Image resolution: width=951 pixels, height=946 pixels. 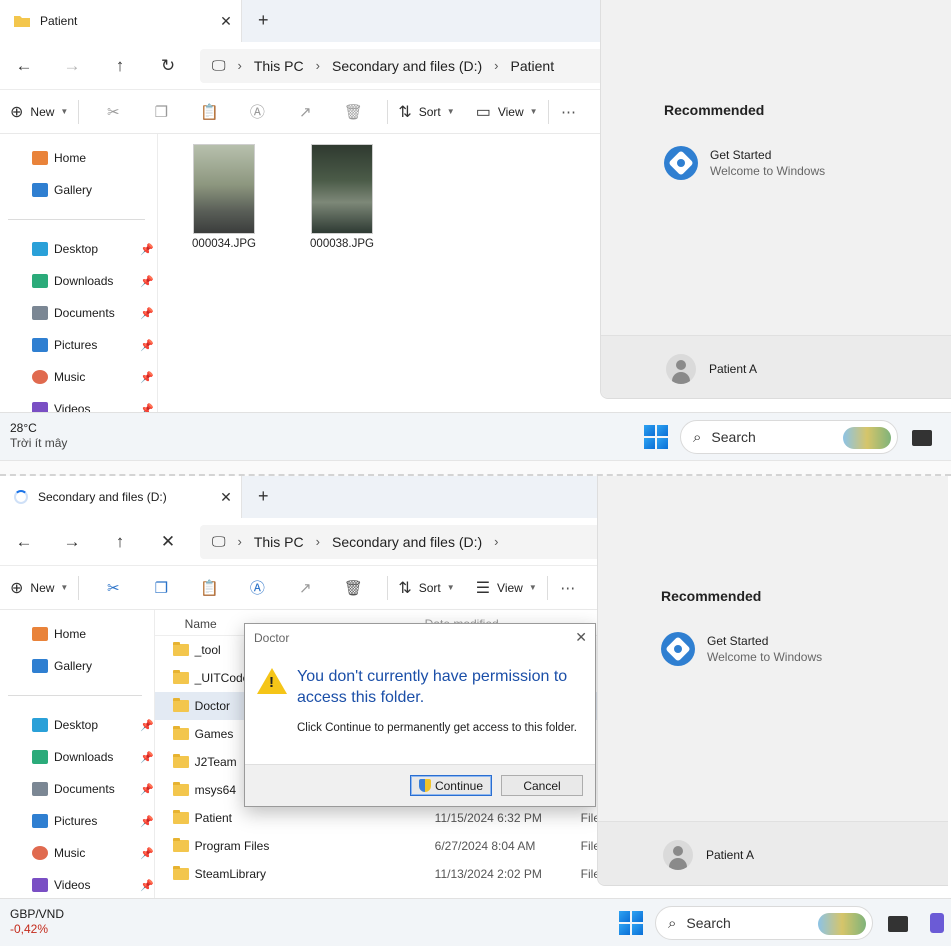 What do you see at coordinates (37, 922) in the screenshot?
I see `stock-widget: GBP/VND -0,42%` at bounding box center [37, 922].